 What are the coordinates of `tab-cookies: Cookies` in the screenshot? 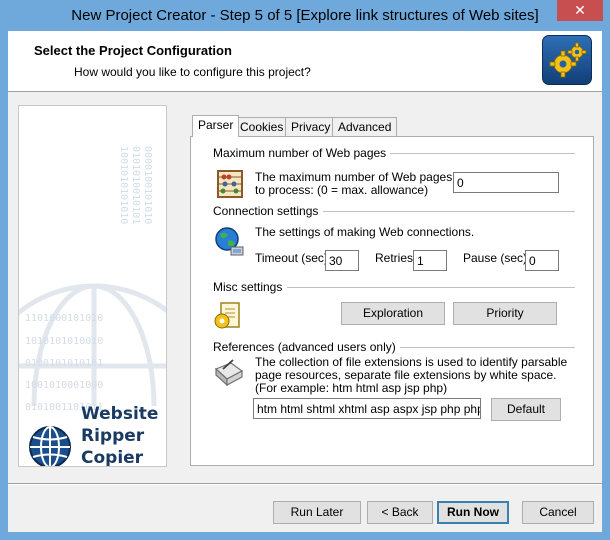 It's located at (262, 126).